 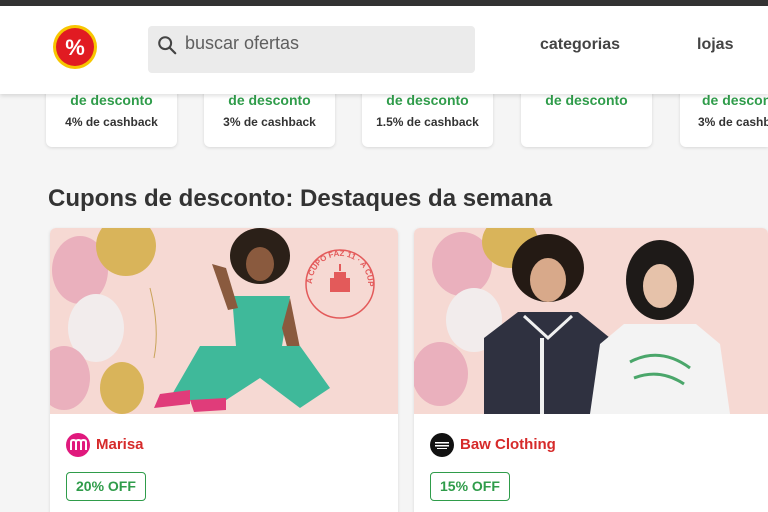 What do you see at coordinates (111, 122) in the screenshot?
I see `offer-cashback: 4% de cashback` at bounding box center [111, 122].